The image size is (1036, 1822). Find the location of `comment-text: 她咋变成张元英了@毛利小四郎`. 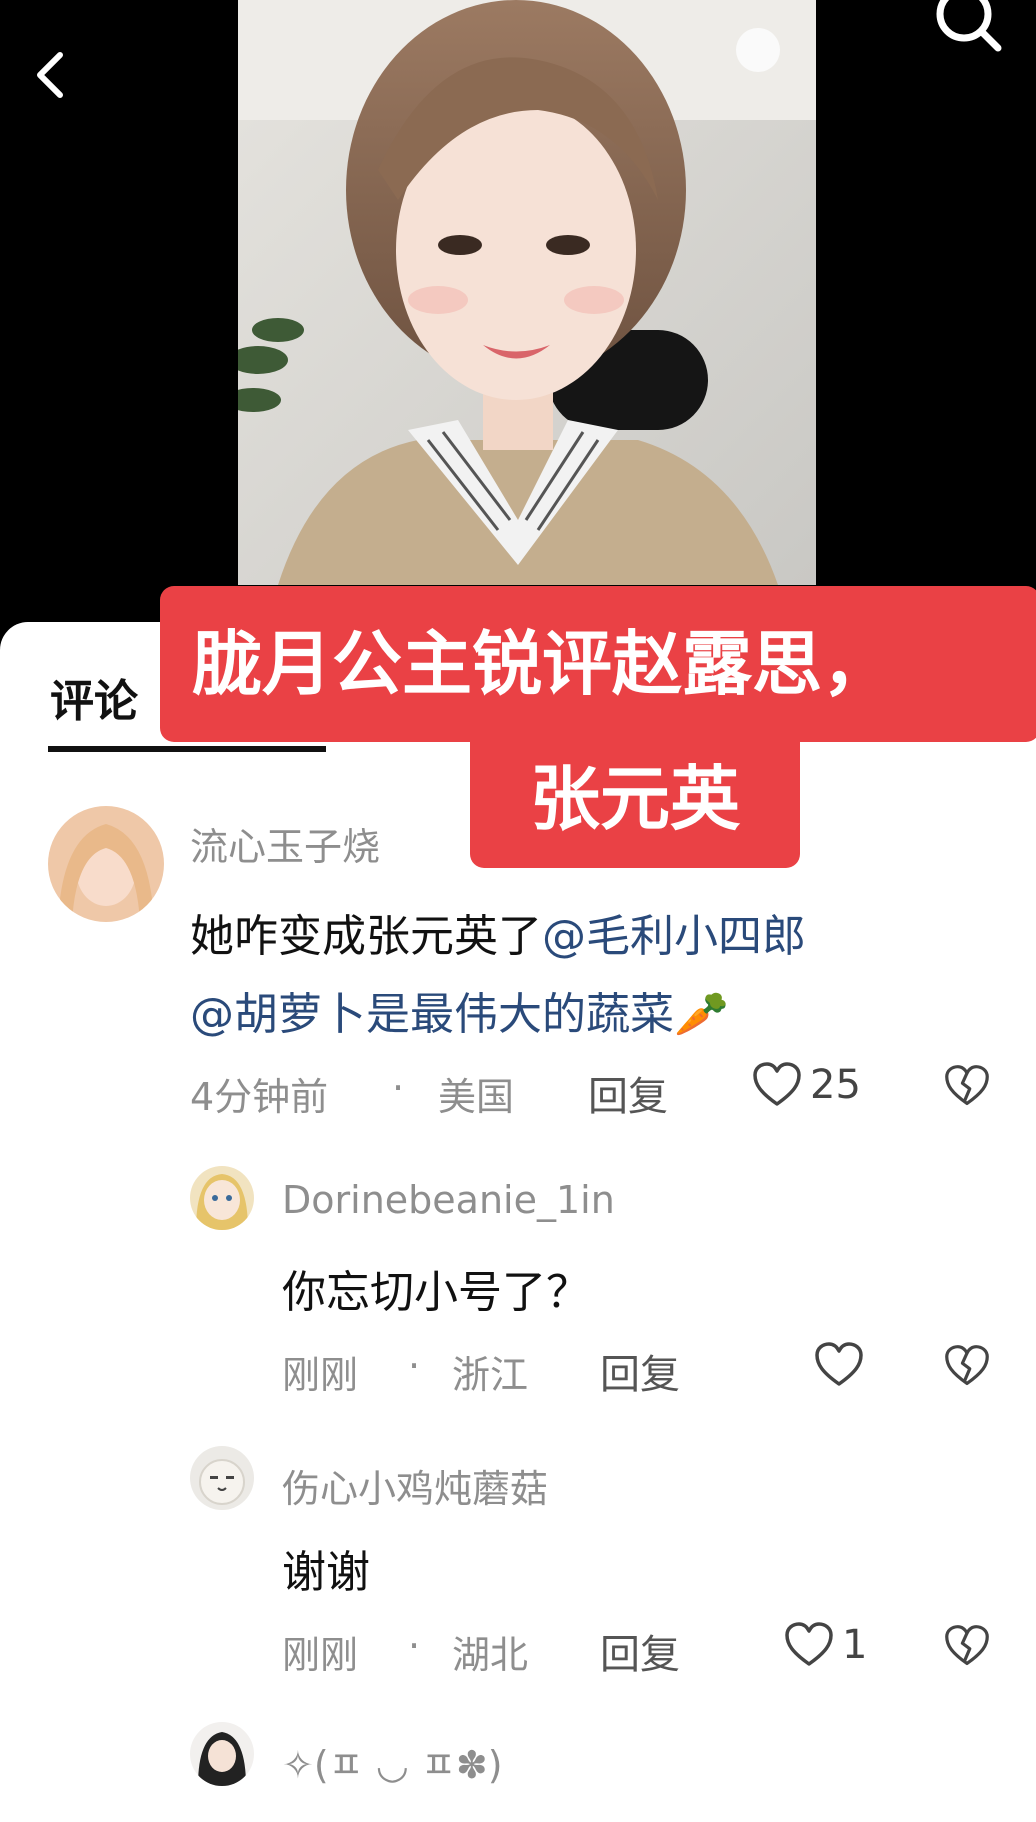

comment-text: 她咋变成张元英了@毛利小四郎 is located at coordinates (498, 932).